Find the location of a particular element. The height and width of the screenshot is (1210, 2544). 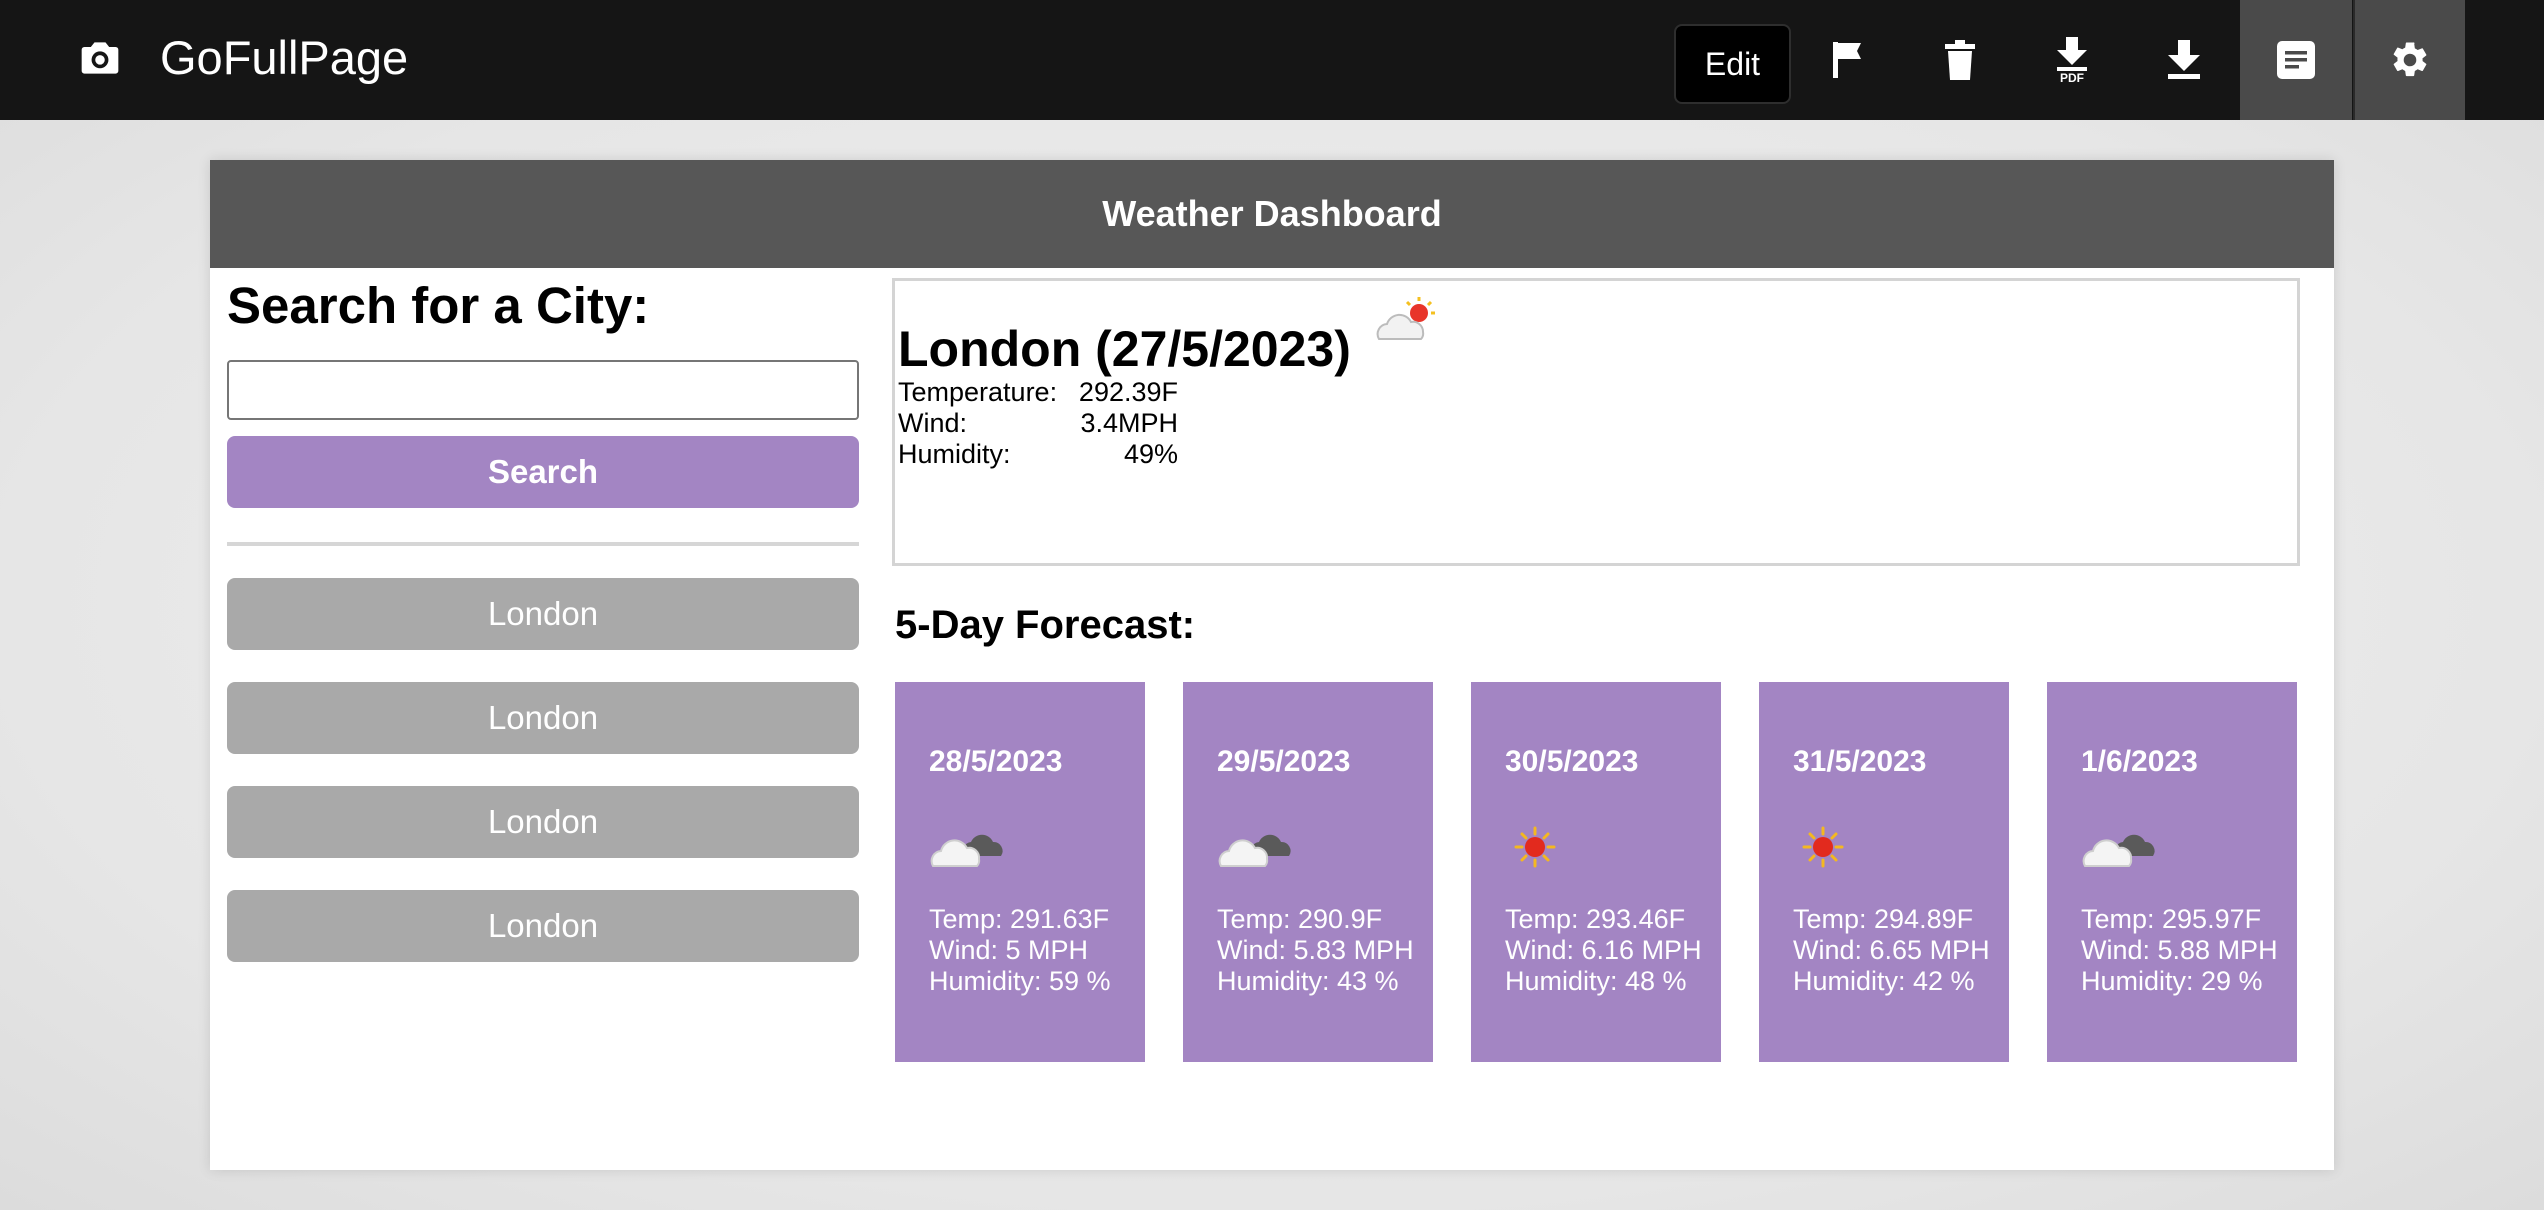

edit-button: Edit is located at coordinates (1732, 64).